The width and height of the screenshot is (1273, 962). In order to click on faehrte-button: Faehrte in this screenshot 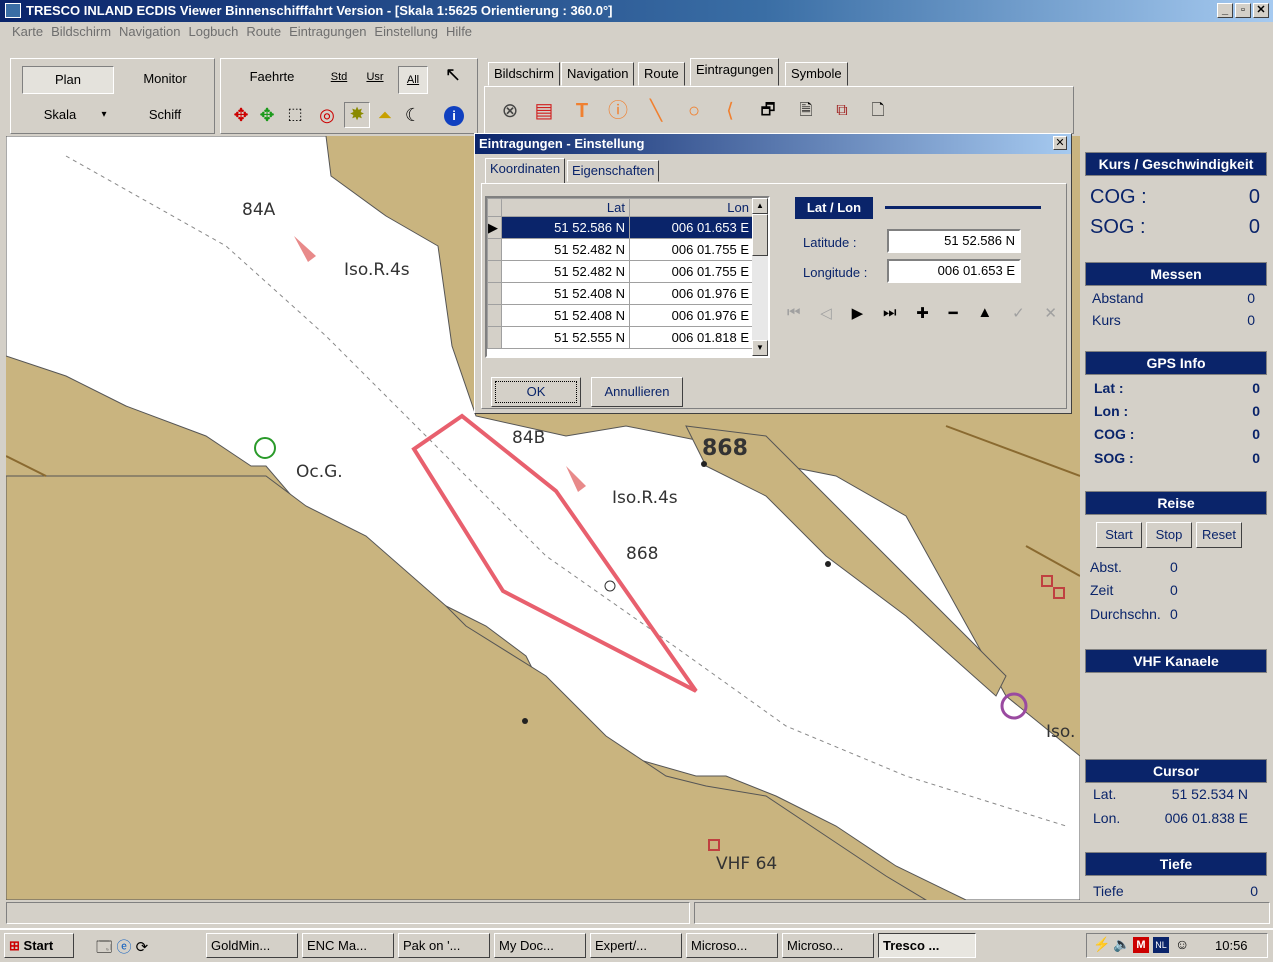, I will do `click(272, 78)`.